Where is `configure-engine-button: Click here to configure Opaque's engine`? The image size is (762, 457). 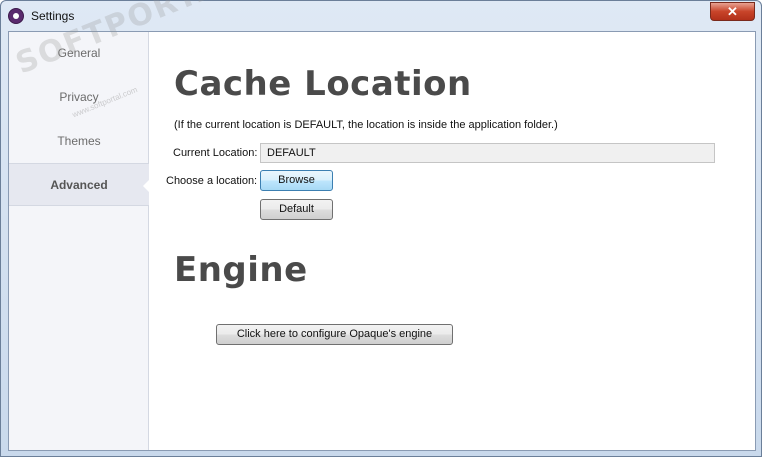 configure-engine-button: Click here to configure Opaque's engine is located at coordinates (334, 334).